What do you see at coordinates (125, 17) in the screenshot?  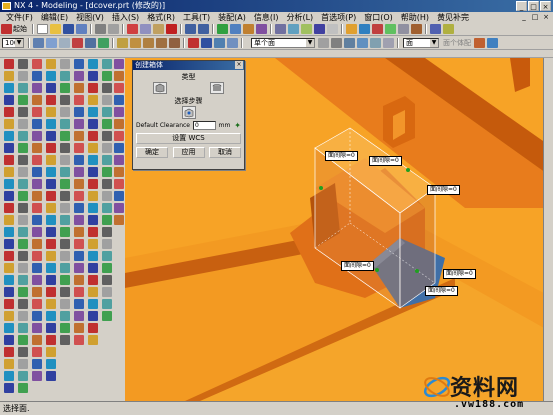 I see `menu-insert: 插入(S)` at bounding box center [125, 17].